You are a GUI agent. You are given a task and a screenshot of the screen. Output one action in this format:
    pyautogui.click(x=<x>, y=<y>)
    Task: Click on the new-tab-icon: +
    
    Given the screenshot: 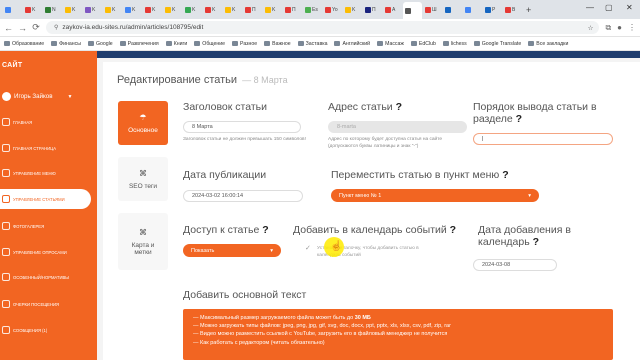 What is the action you would take?
    pyautogui.click(x=528, y=10)
    